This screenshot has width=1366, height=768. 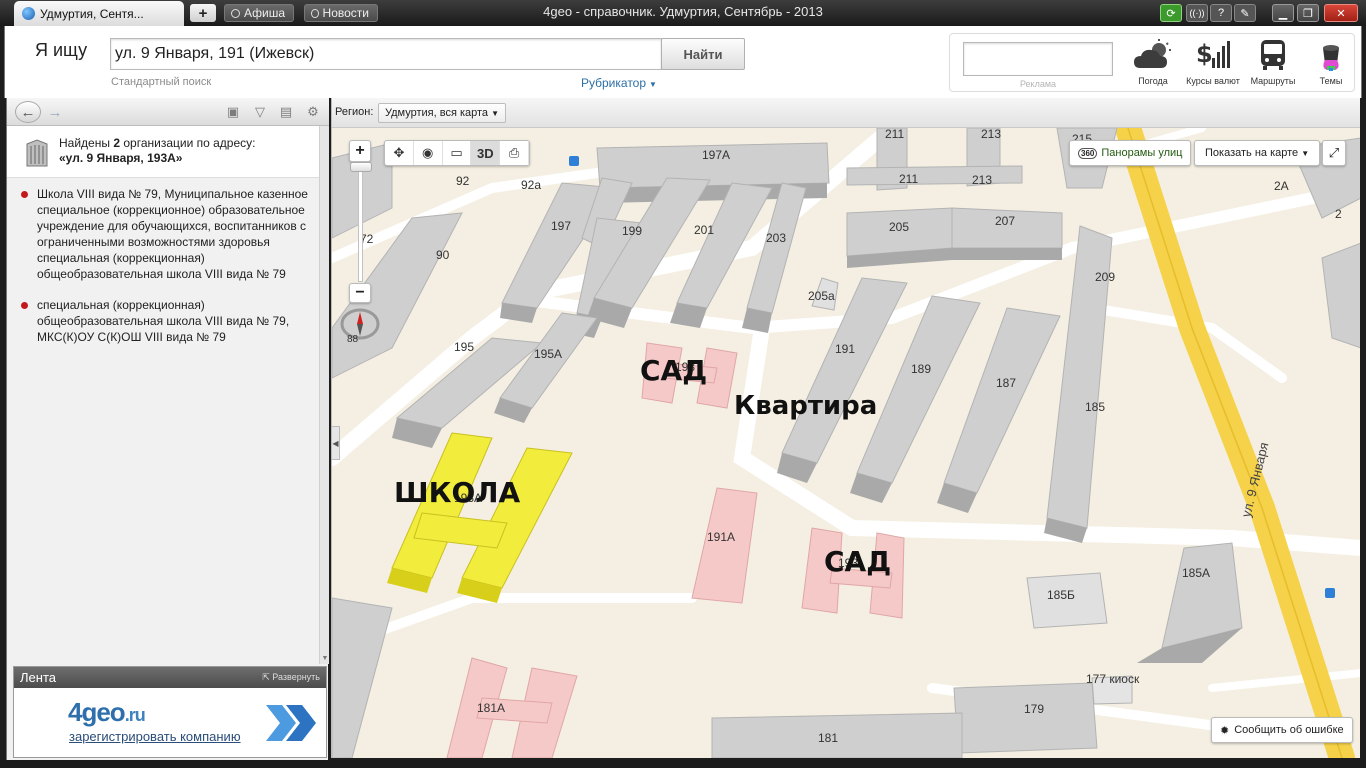 I want to click on building-label: 181А, so click(x=491, y=708).